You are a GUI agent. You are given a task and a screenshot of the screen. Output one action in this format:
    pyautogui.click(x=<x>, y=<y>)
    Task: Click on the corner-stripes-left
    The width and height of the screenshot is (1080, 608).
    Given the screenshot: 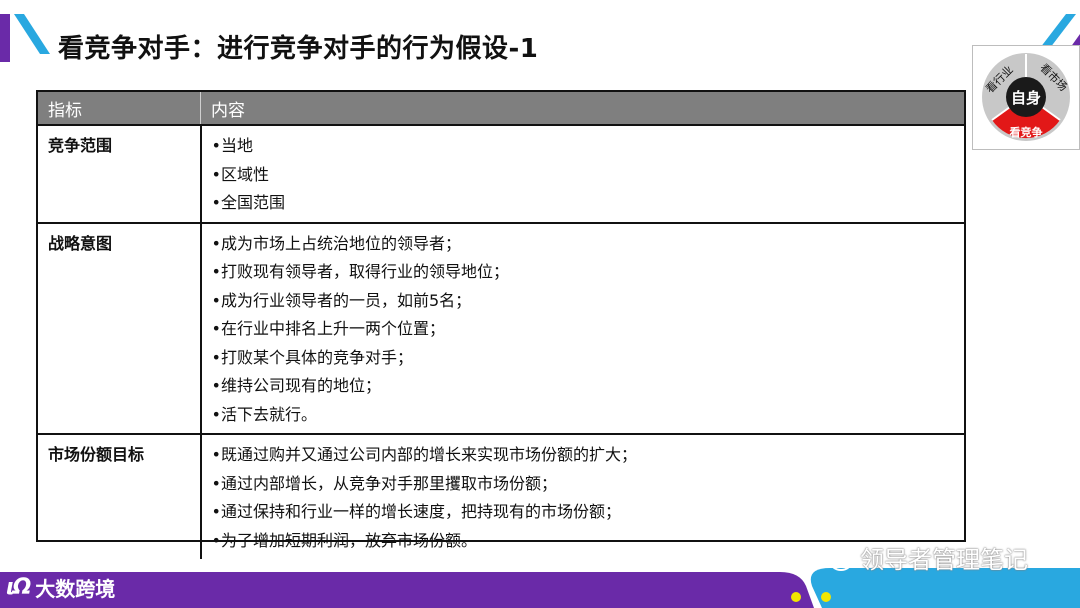 What is the action you would take?
    pyautogui.click(x=25, y=38)
    